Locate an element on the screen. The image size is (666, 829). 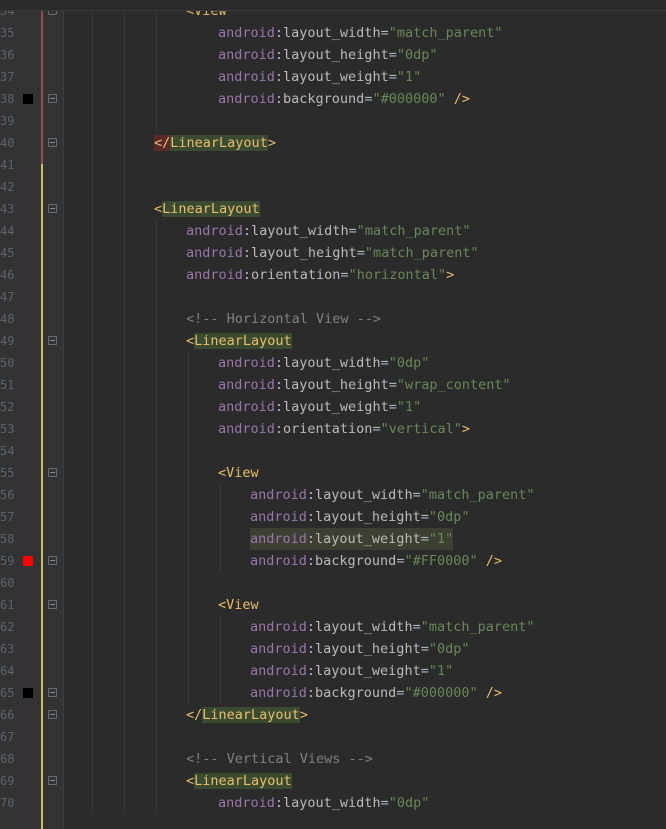
xml-punctuation: < is located at coordinates (158, 209).